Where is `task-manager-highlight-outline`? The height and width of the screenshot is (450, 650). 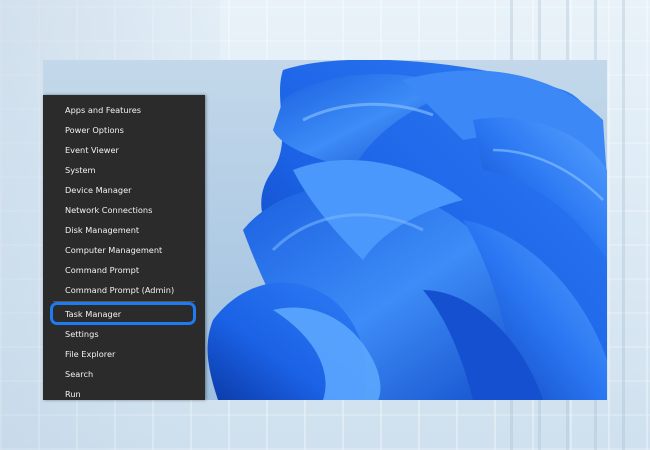
task-manager-highlight-outline is located at coordinates (123, 313).